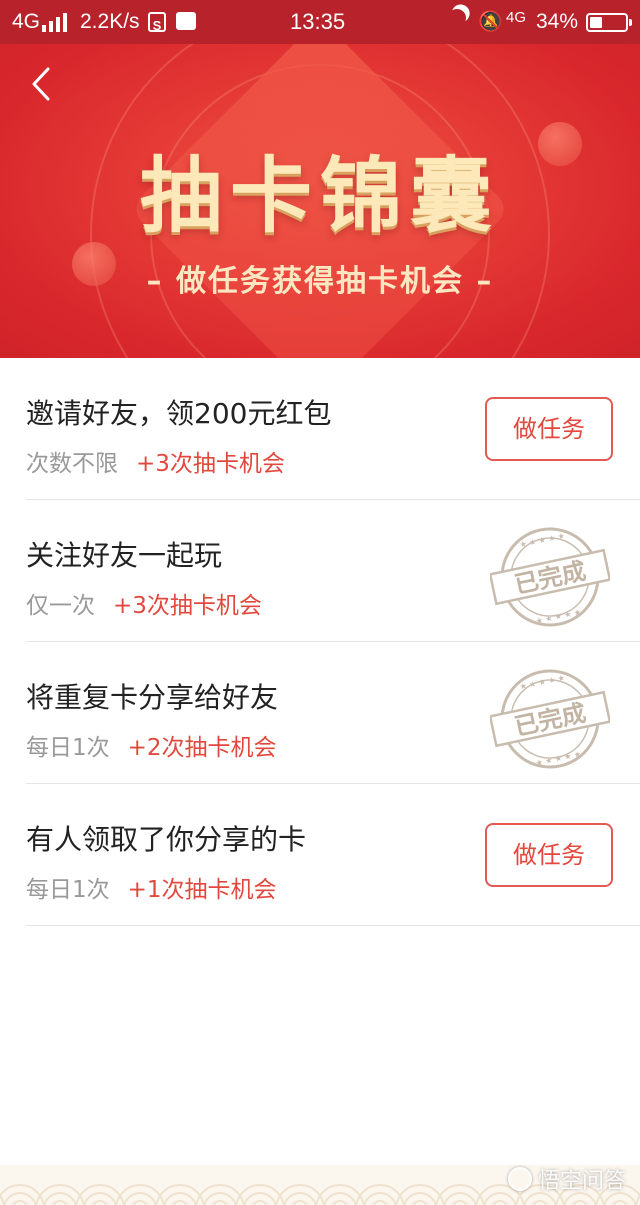 The width and height of the screenshot is (640, 1205). I want to click on signal-icon, so click(54, 22).